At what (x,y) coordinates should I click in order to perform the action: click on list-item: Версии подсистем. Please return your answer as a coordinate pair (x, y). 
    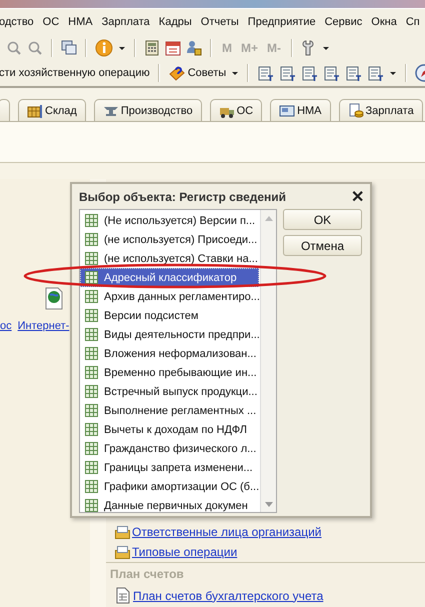
    Looking at the image, I should click on (169, 315).